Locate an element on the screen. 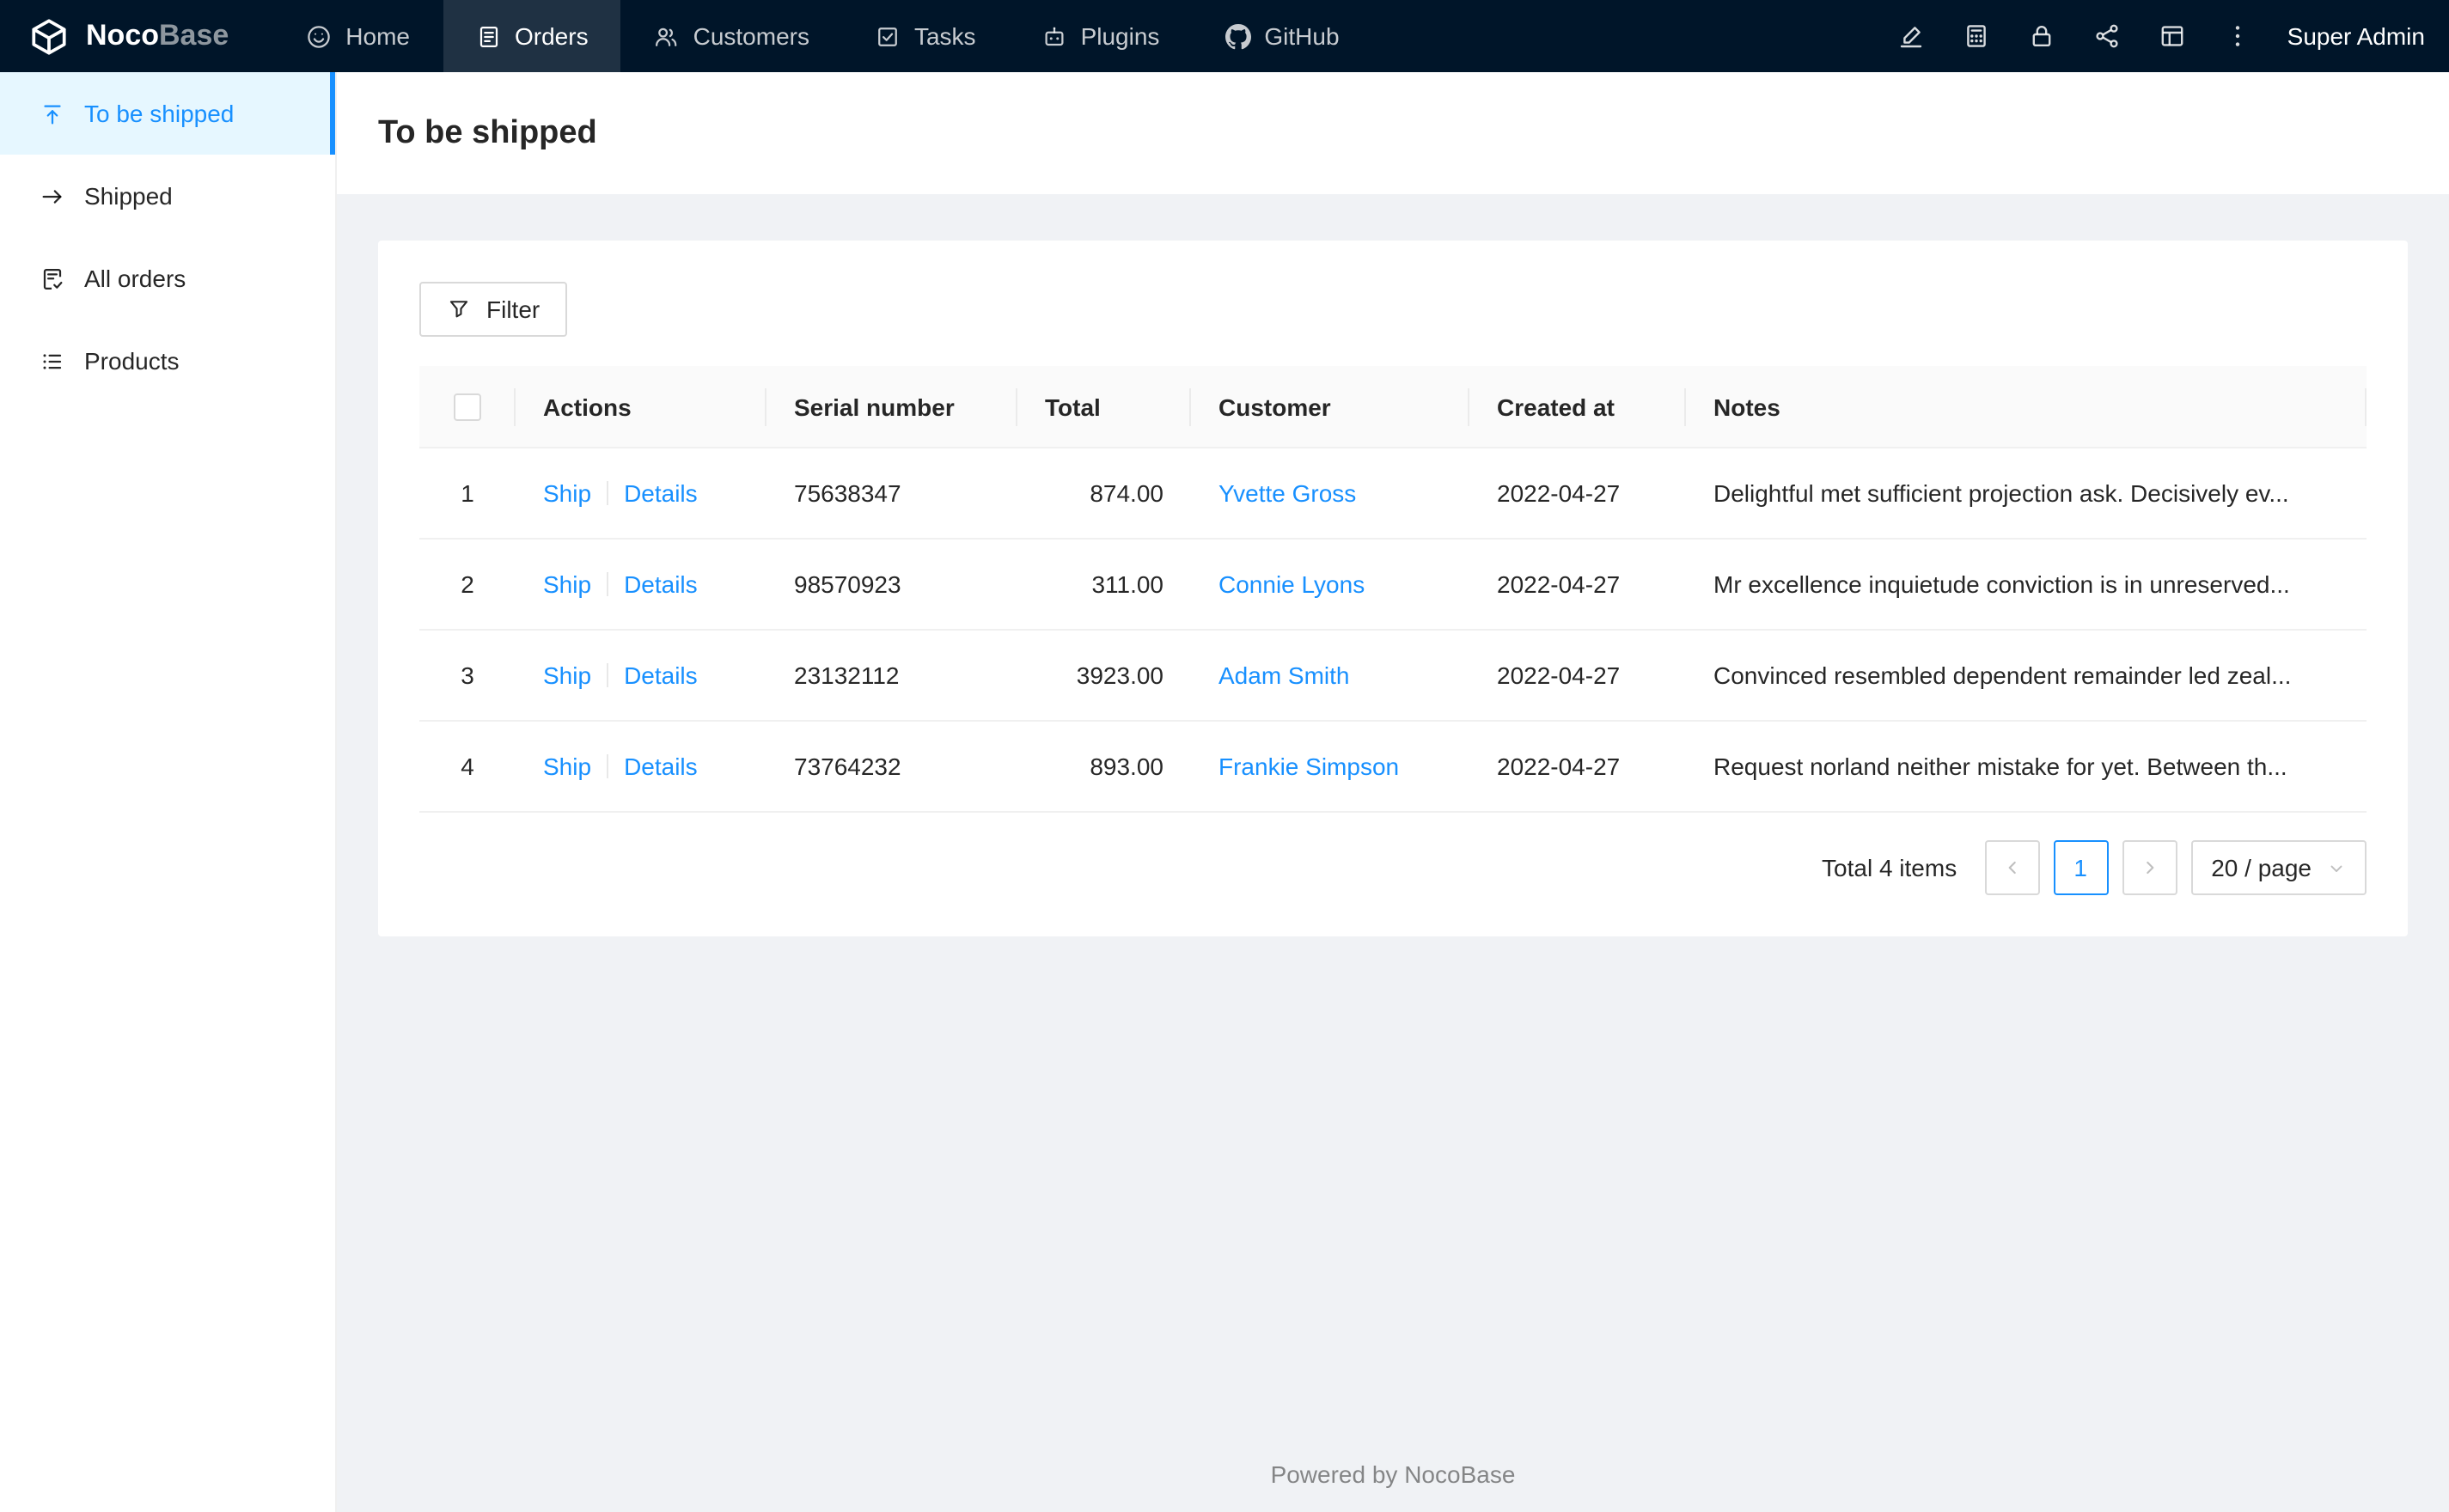  sidebar-item-to-be-shipped: To be shipped is located at coordinates (167, 113).